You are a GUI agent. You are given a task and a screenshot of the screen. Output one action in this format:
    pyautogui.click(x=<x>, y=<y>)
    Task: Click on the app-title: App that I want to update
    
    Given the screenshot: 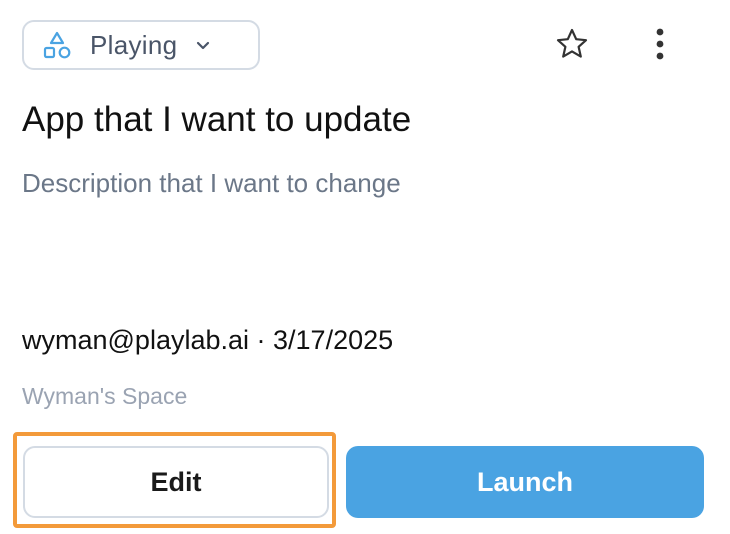 What is the action you would take?
    pyautogui.click(x=217, y=119)
    